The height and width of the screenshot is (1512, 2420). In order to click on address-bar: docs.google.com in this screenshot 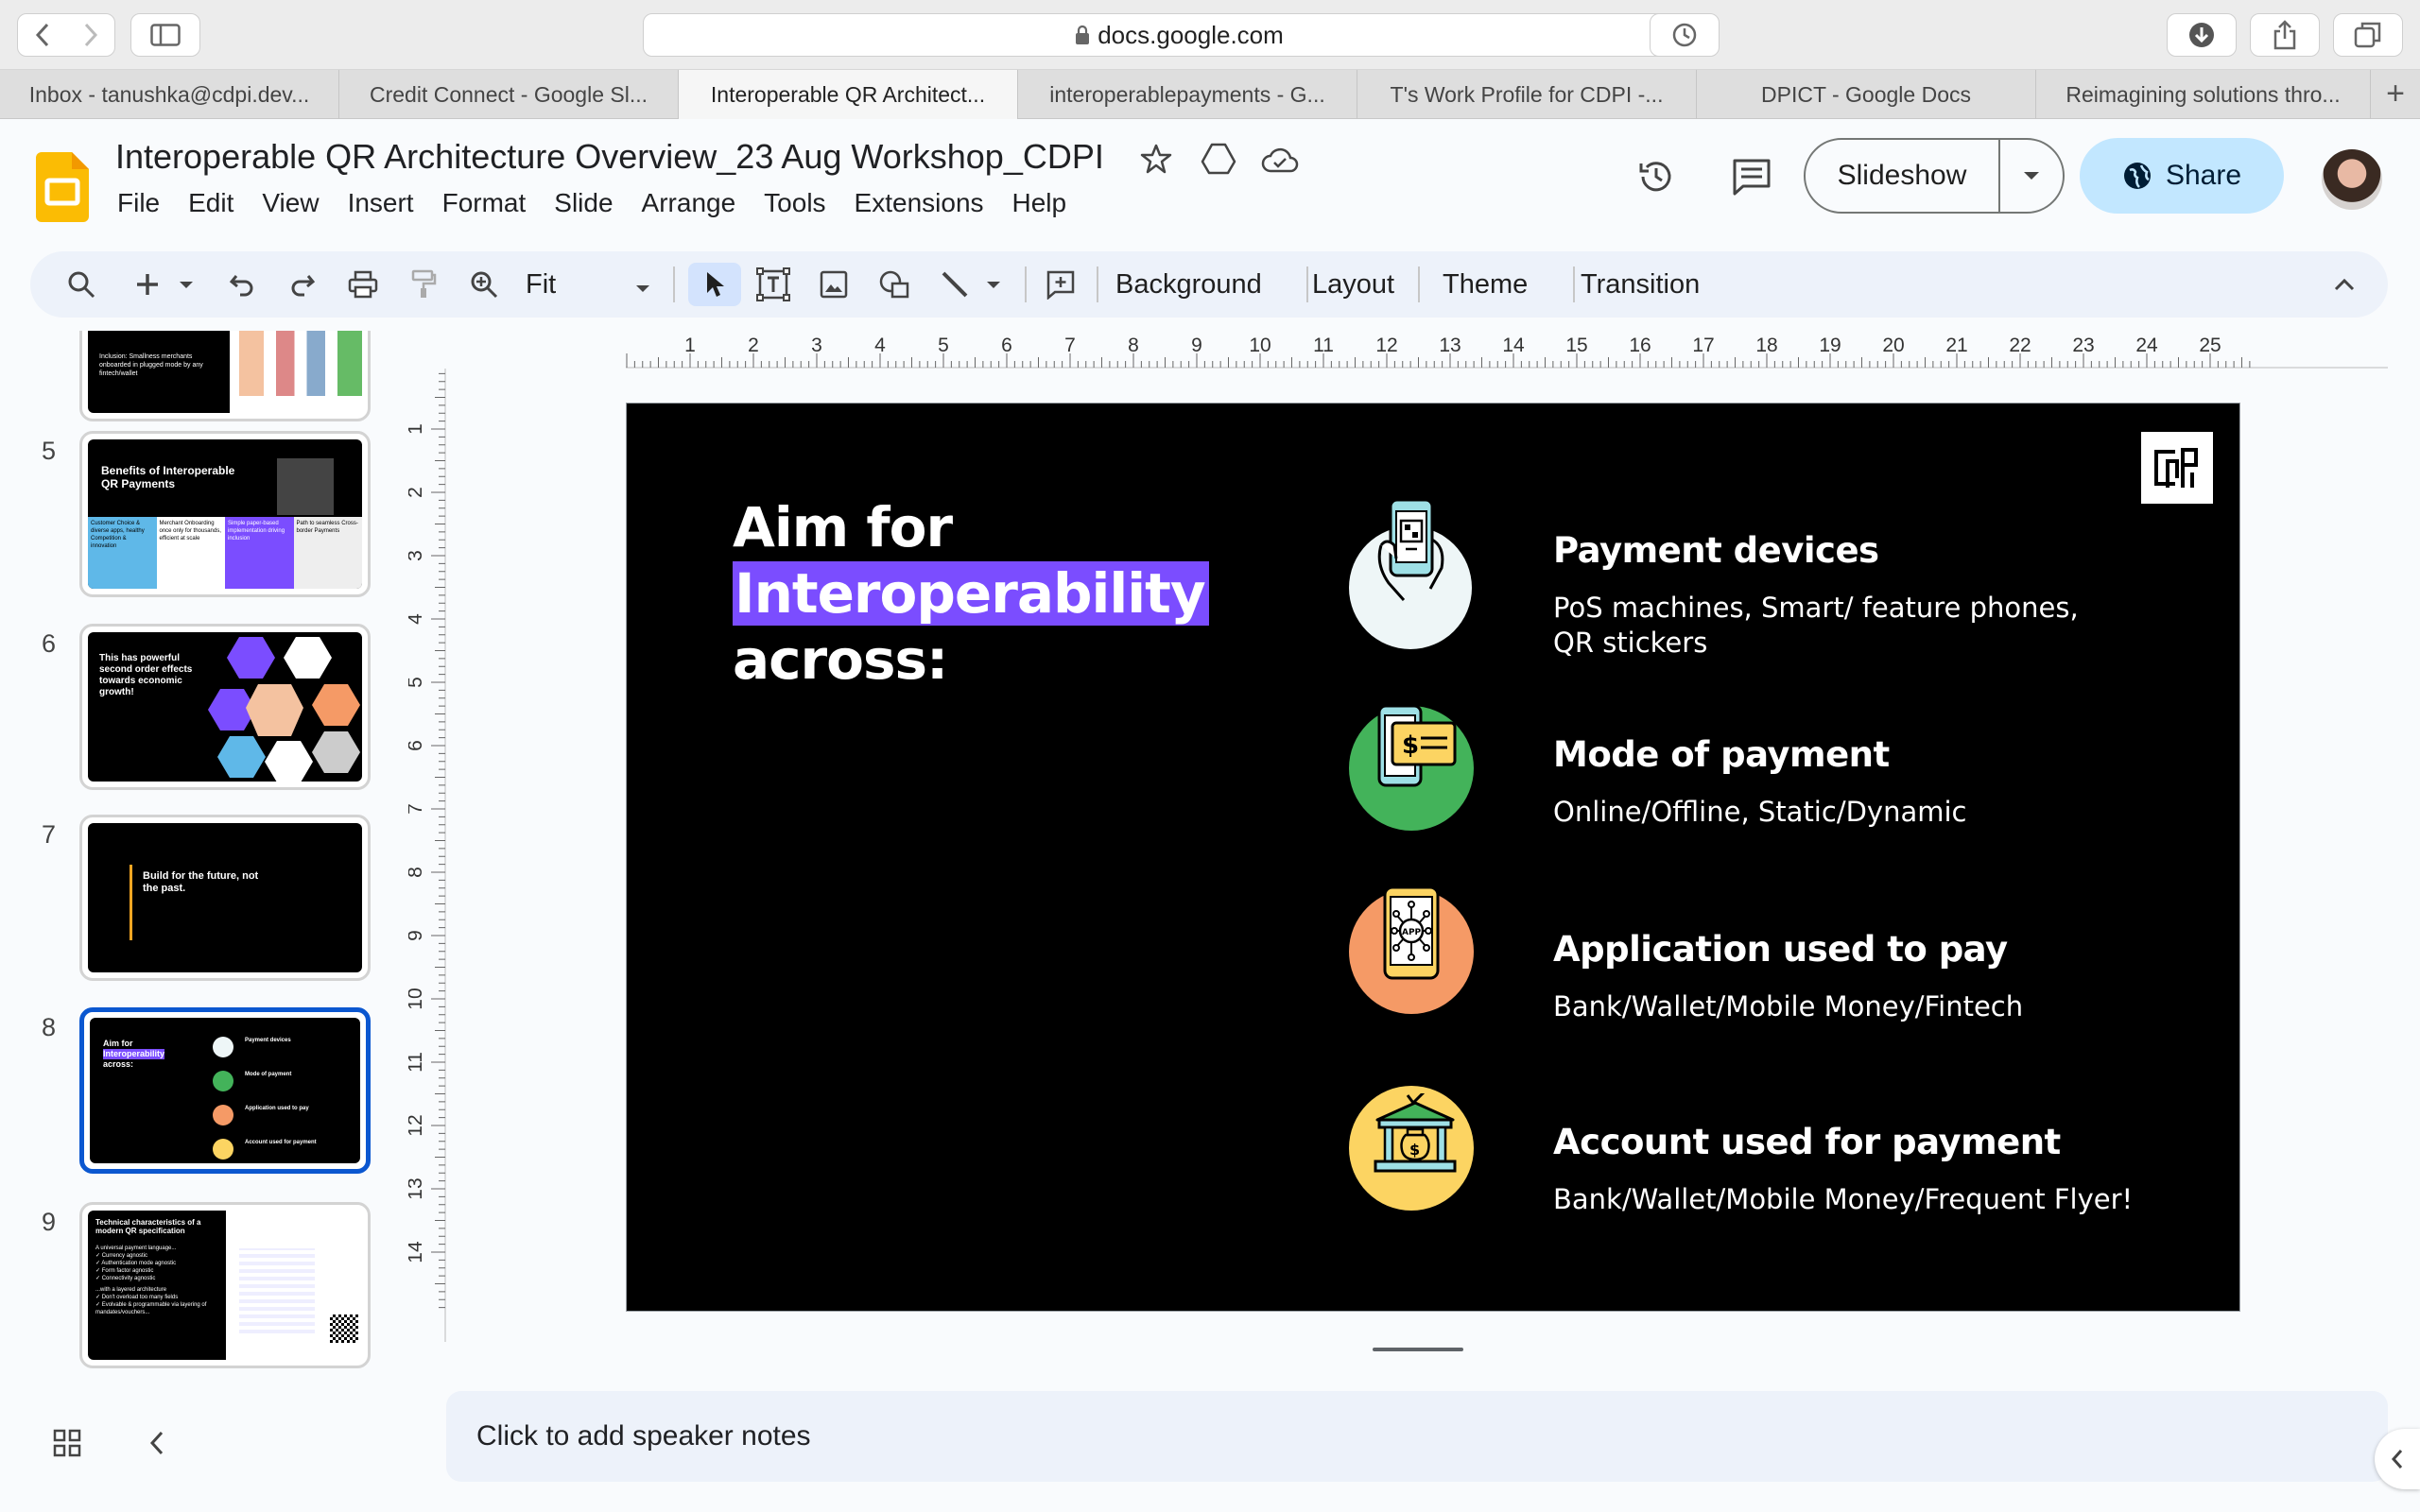, I will do `click(1179, 35)`.